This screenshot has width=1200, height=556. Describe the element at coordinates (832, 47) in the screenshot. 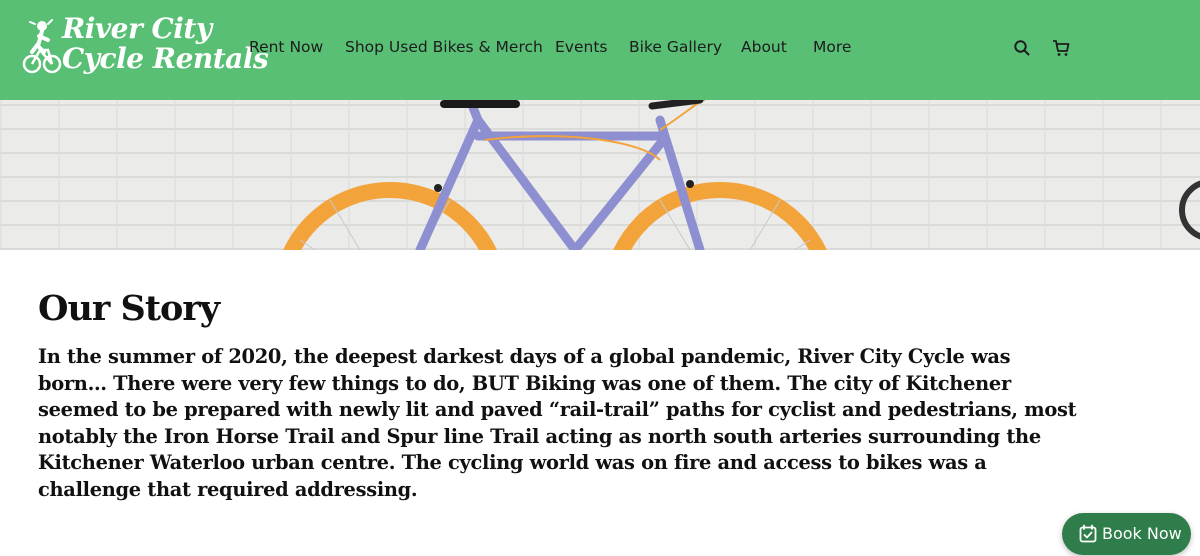

I see `nav-more: More` at that location.